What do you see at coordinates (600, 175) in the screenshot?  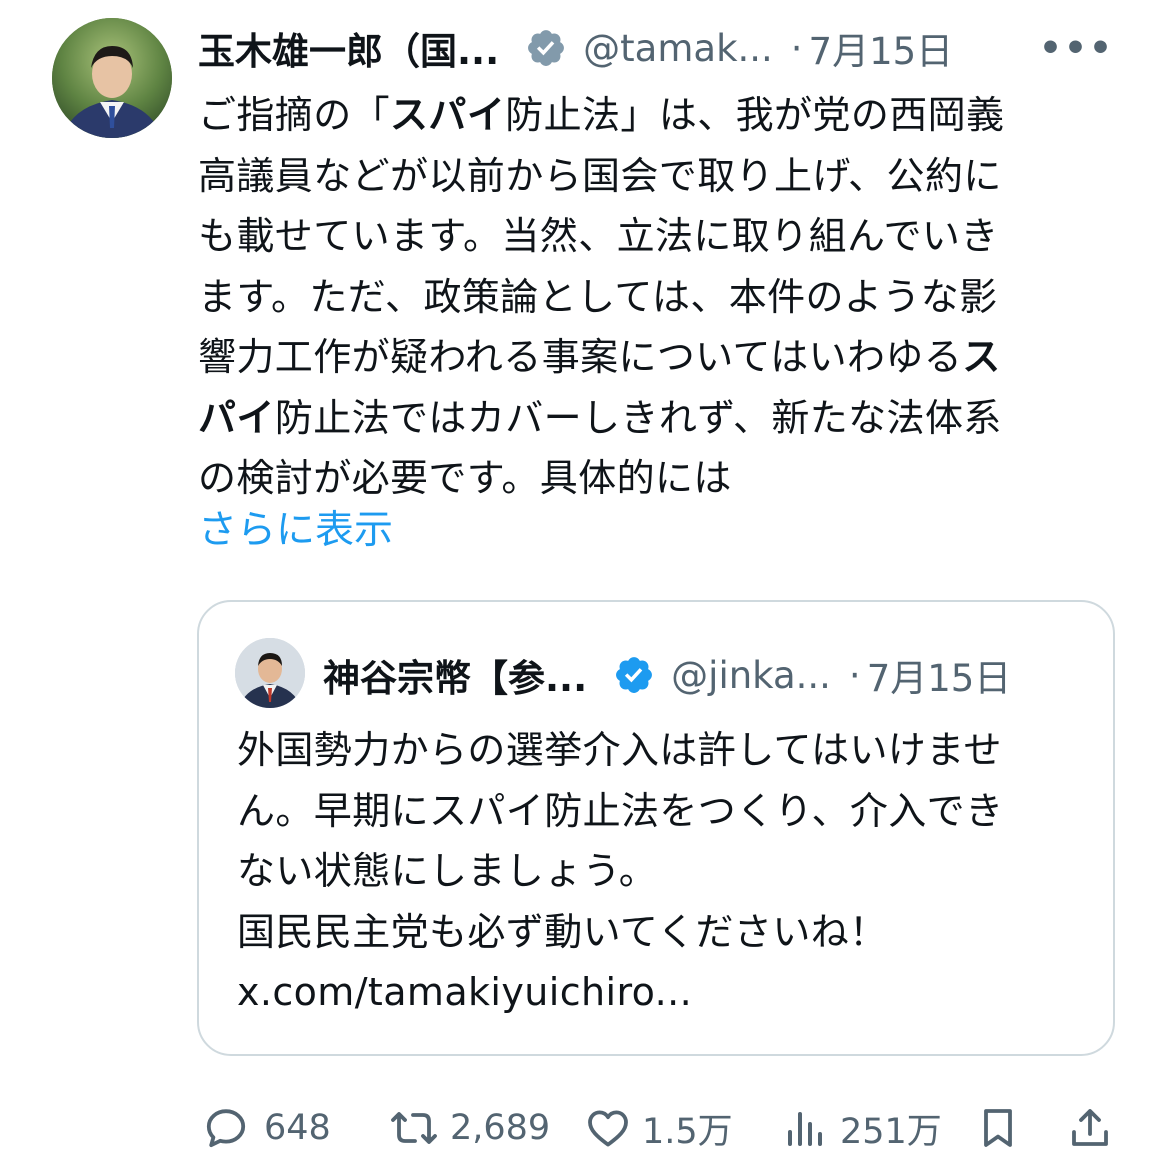 I see `tweet-text-segment: 高議員などが以前から国会で取り上げ、公約に` at bounding box center [600, 175].